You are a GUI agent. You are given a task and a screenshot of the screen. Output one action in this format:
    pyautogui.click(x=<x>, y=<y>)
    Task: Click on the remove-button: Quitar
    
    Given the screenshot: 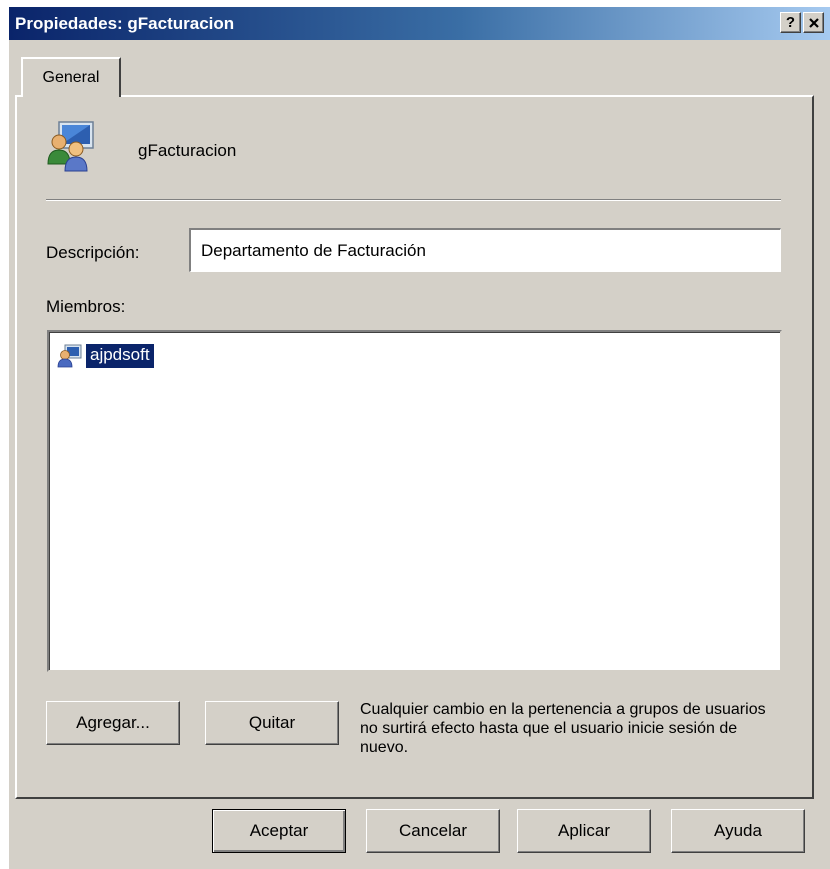 What is the action you would take?
    pyautogui.click(x=272, y=723)
    